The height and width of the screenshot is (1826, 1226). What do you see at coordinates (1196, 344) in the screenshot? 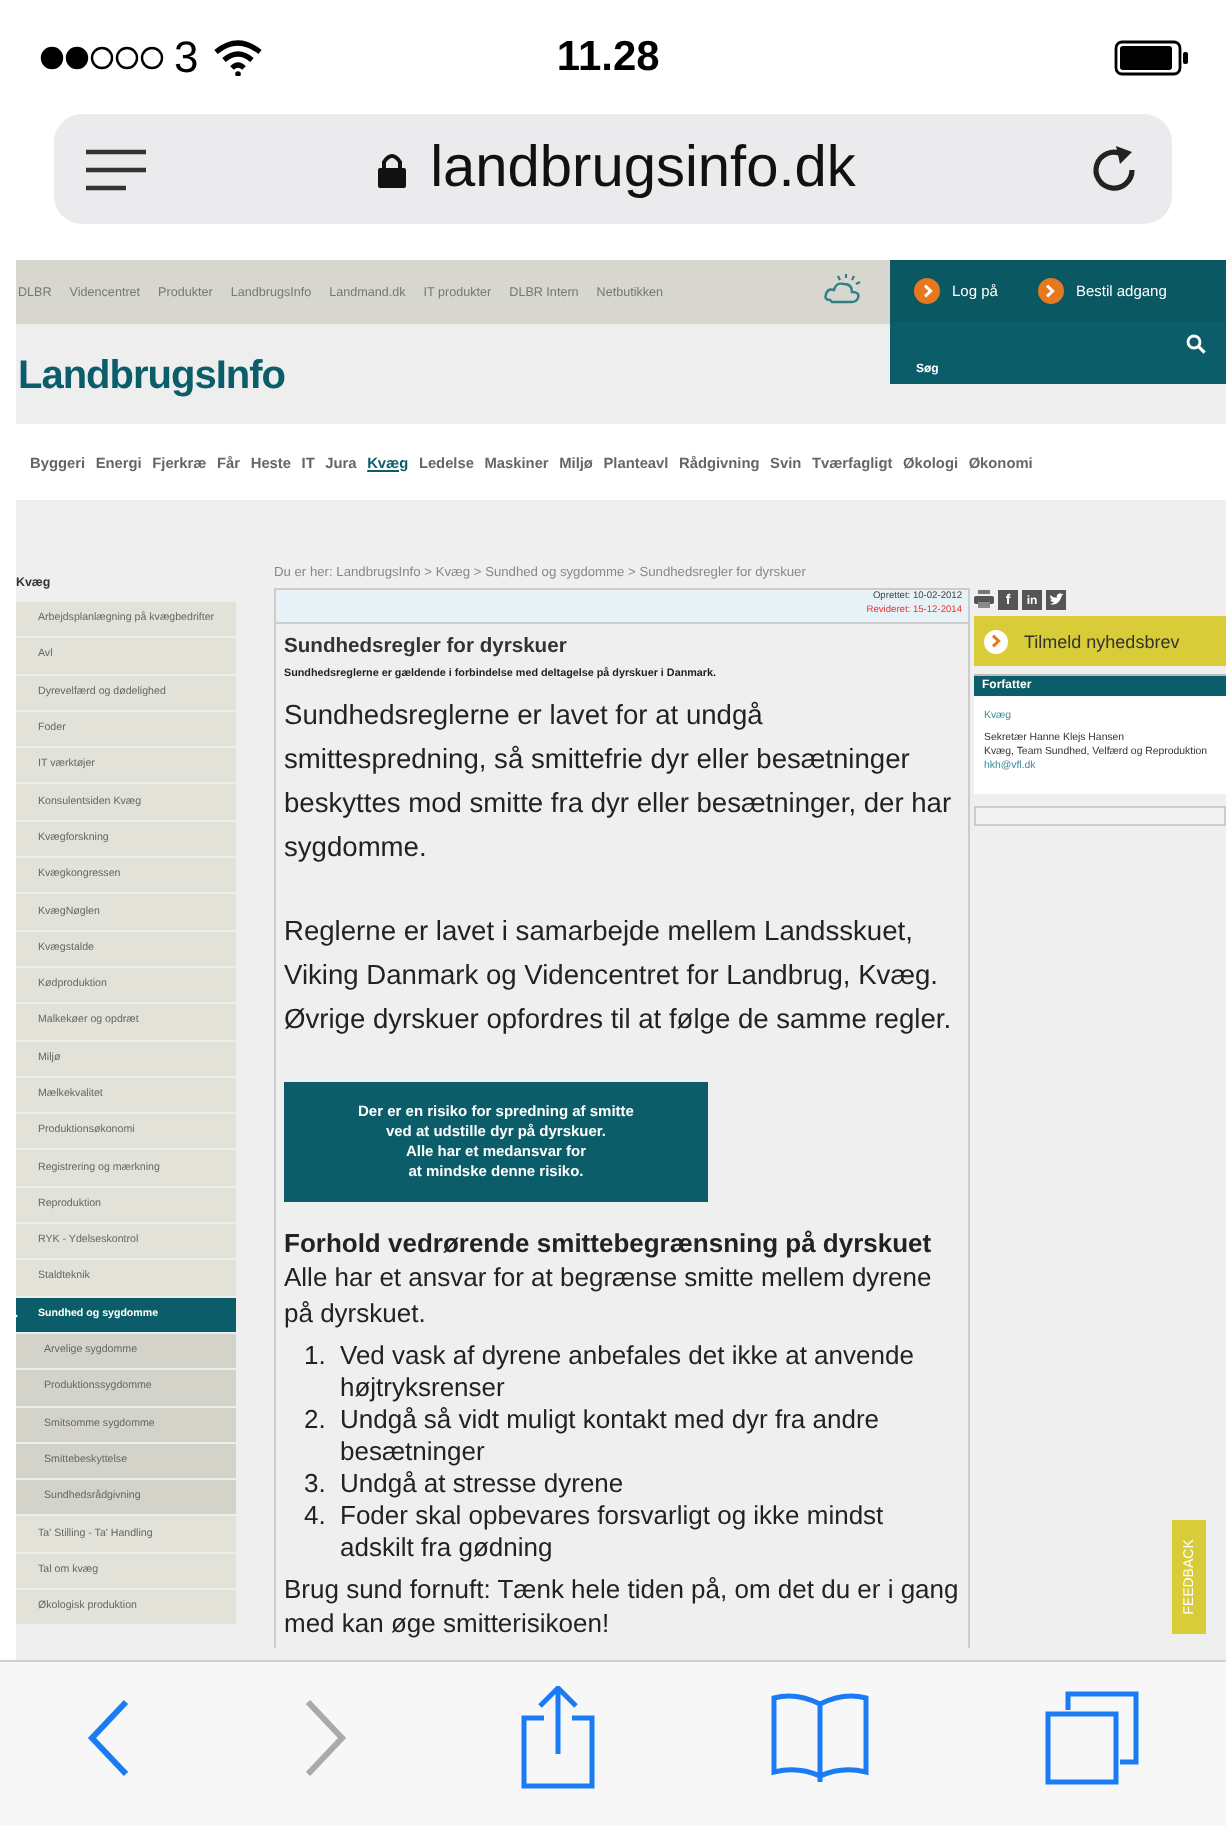
I see `search-icon` at bounding box center [1196, 344].